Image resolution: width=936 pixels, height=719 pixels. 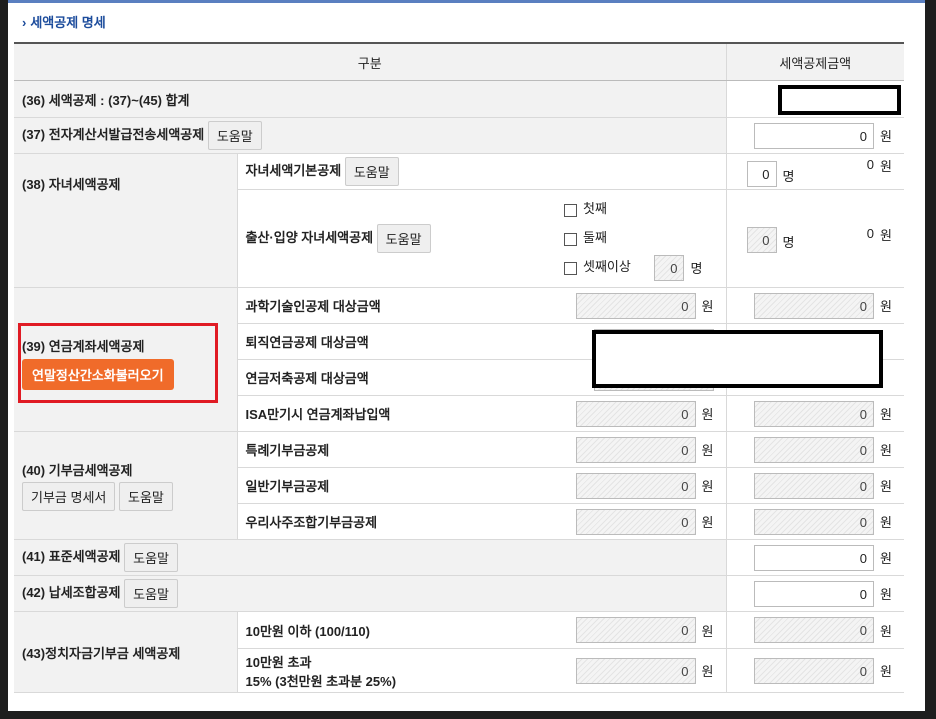 I want to click on pension-item-label: 연금저축공제 대상금액, so click(x=392, y=377).